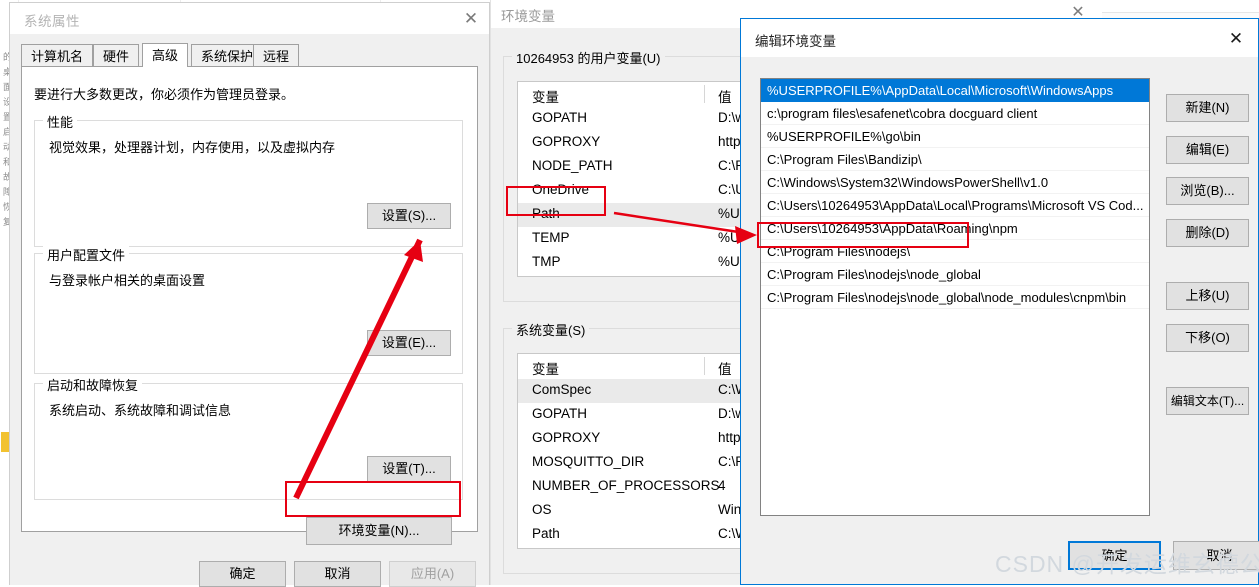  I want to click on tab-remote: 远程, so click(276, 55).